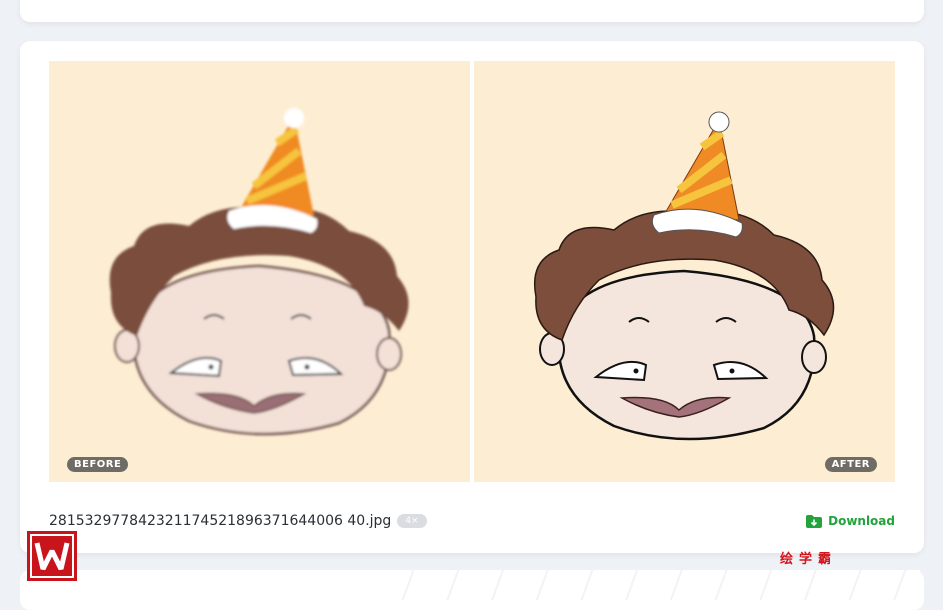 Image resolution: width=943 pixels, height=610 pixels. Describe the element at coordinates (850, 464) in the screenshot. I see `after-label: AFTER` at that location.